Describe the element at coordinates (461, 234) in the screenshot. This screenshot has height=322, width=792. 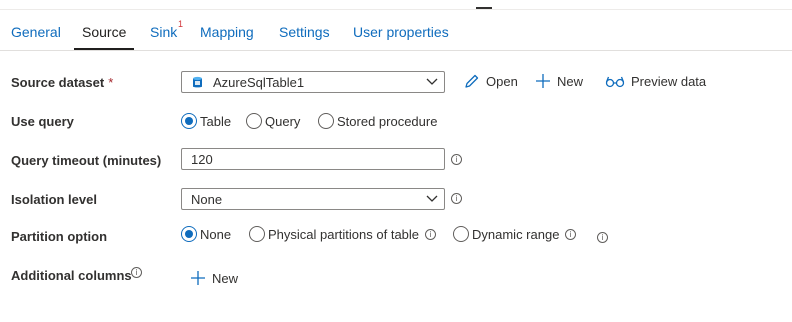
I see `radio-dynamic-range-circle` at that location.